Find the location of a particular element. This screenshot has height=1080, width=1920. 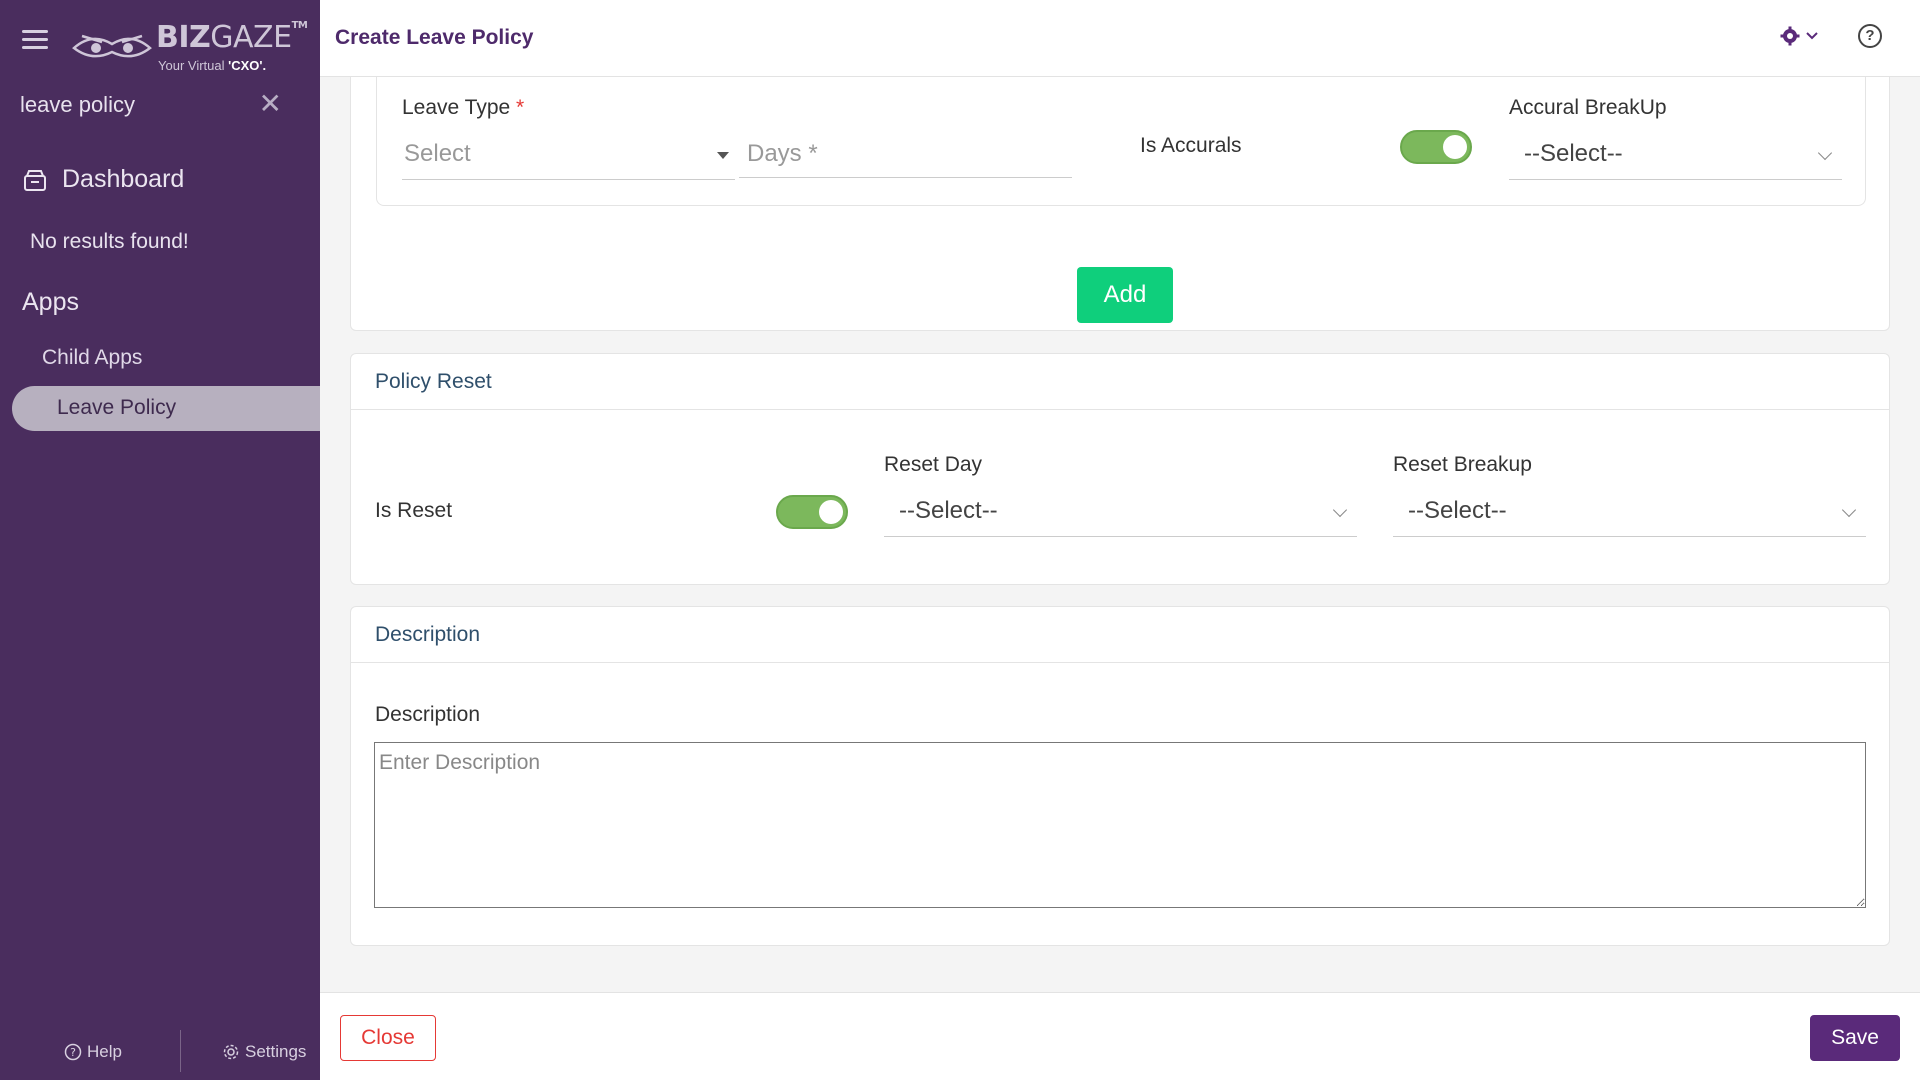

description-heading: Description is located at coordinates (428, 634).